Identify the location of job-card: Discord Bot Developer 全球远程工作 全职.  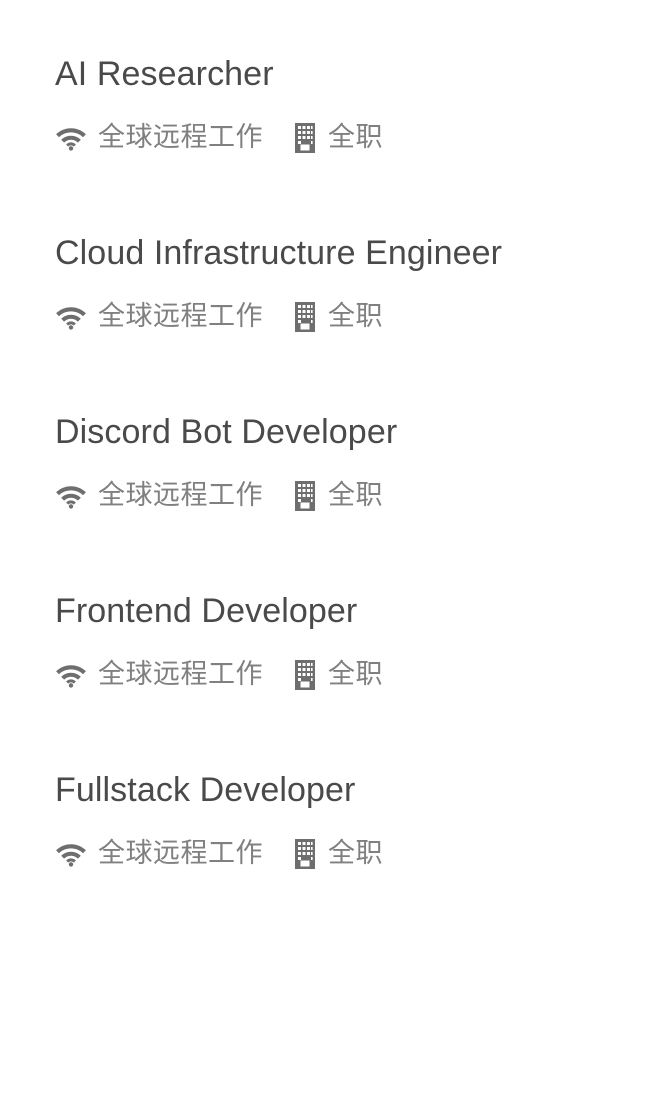
(353, 462).